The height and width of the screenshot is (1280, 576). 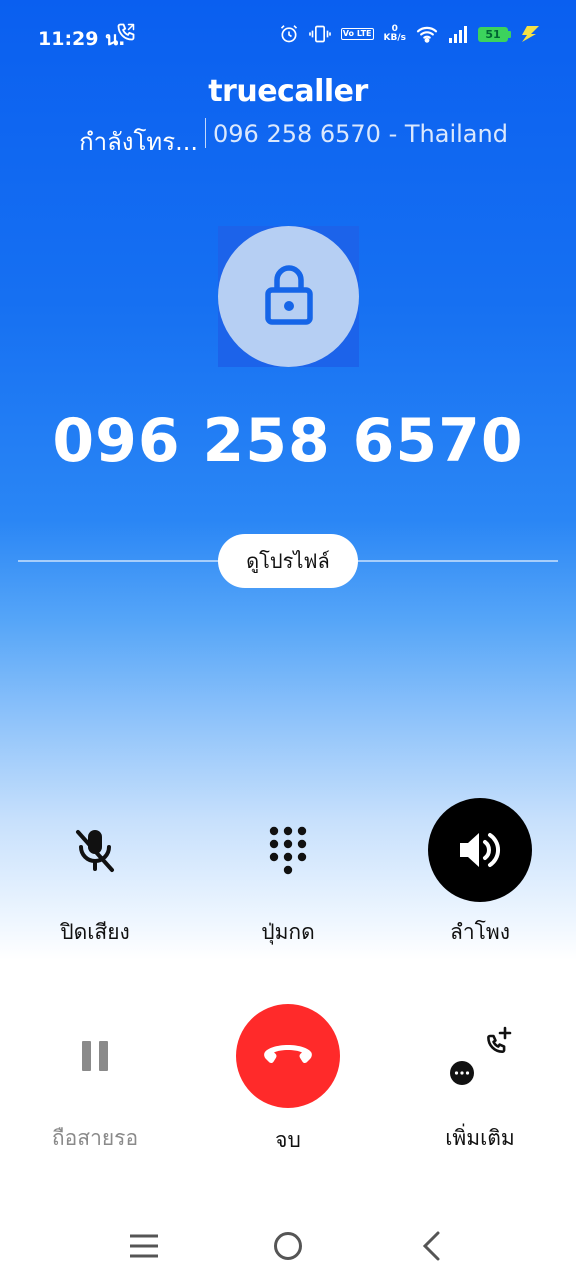 I want to click on avatar, so click(x=288, y=296).